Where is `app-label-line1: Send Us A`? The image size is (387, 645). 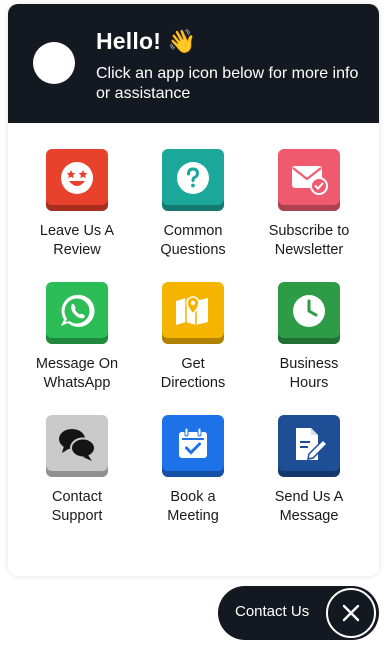
app-label-line1: Send Us A is located at coordinates (309, 497).